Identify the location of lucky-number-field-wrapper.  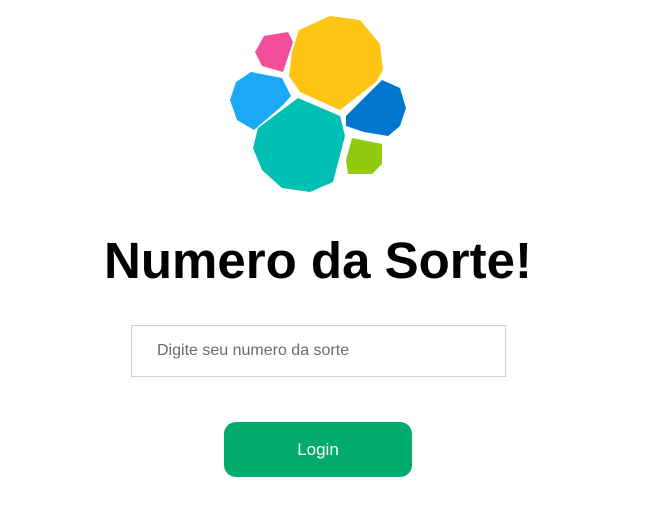
(318, 351).